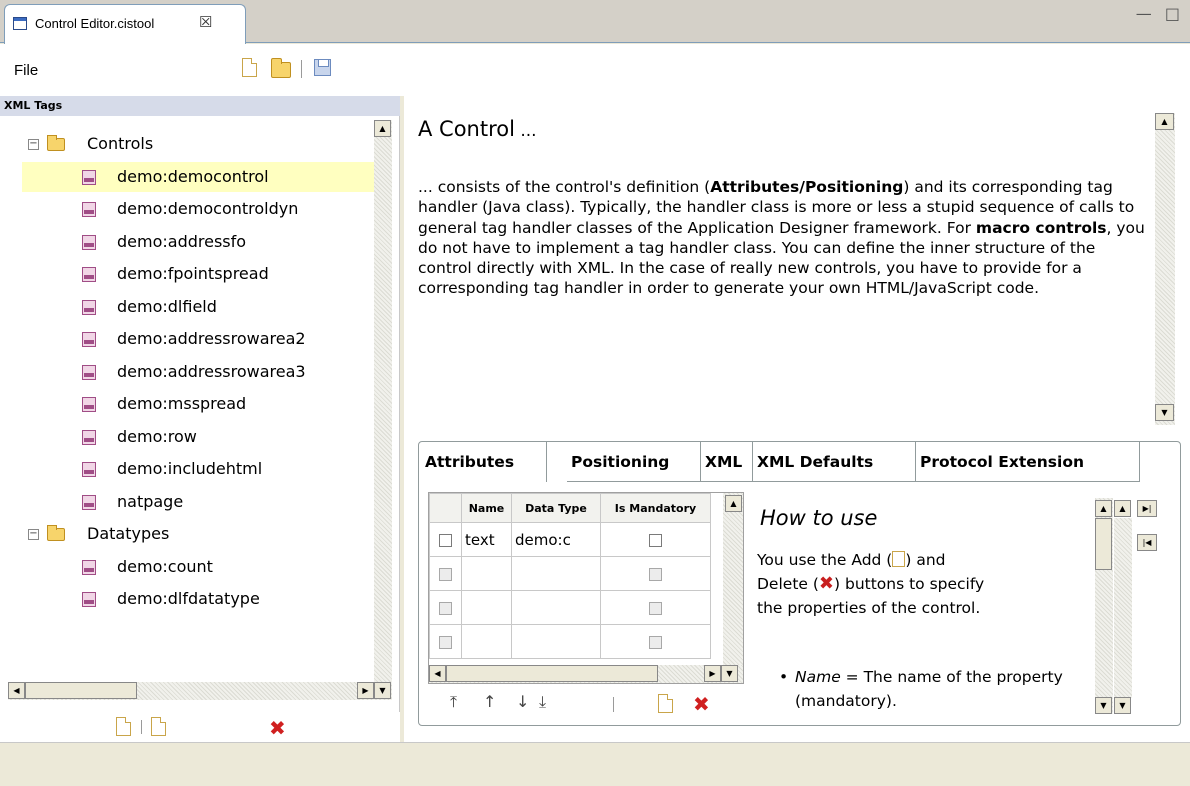 This screenshot has width=1190, height=786. I want to click on table-hscroll-thumb, so click(552, 673).